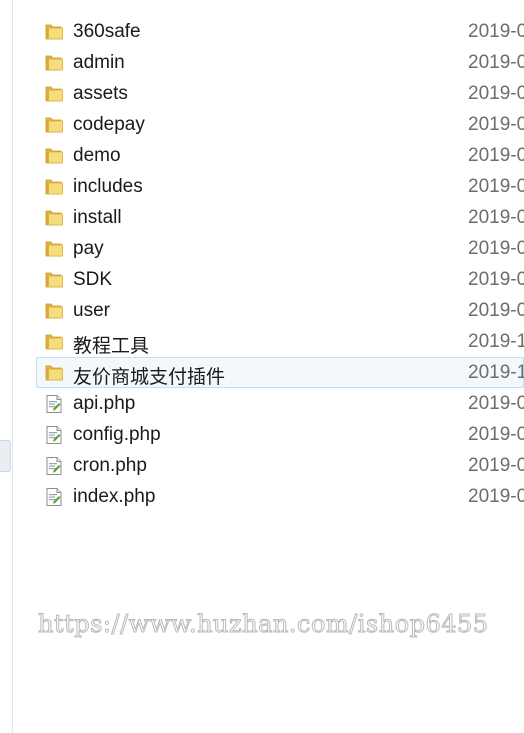 The height and width of the screenshot is (733, 524). Describe the element at coordinates (104, 403) in the screenshot. I see `file-name: api.php` at that location.